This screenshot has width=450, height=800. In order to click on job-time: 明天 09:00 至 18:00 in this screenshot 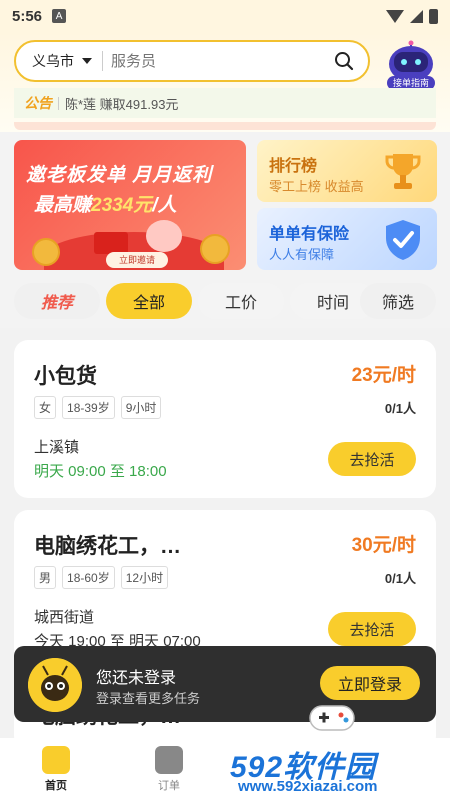, I will do `click(100, 471)`.